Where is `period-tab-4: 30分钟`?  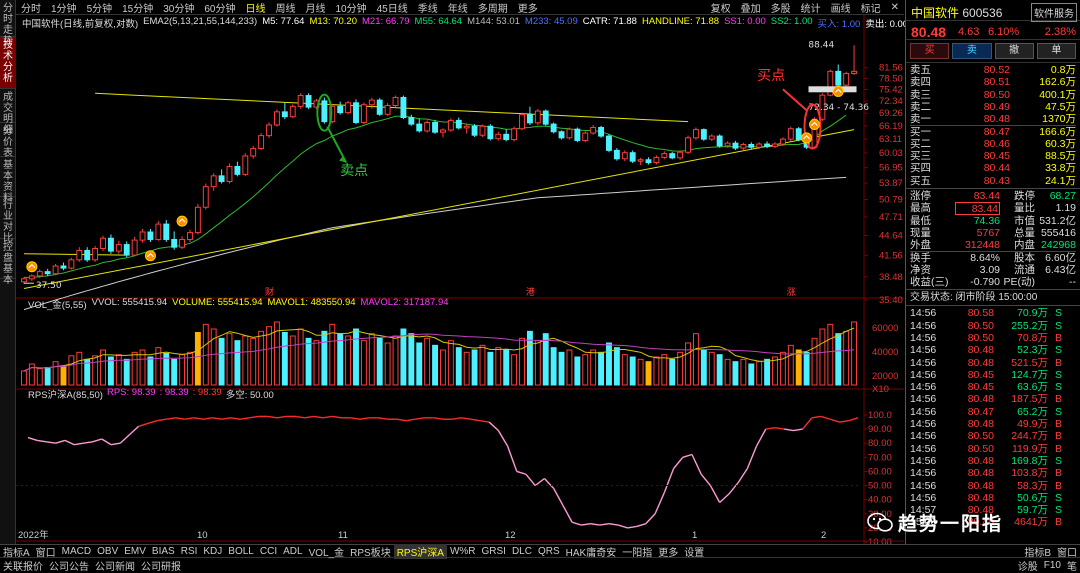 period-tab-4: 30分钟 is located at coordinates (178, 7).